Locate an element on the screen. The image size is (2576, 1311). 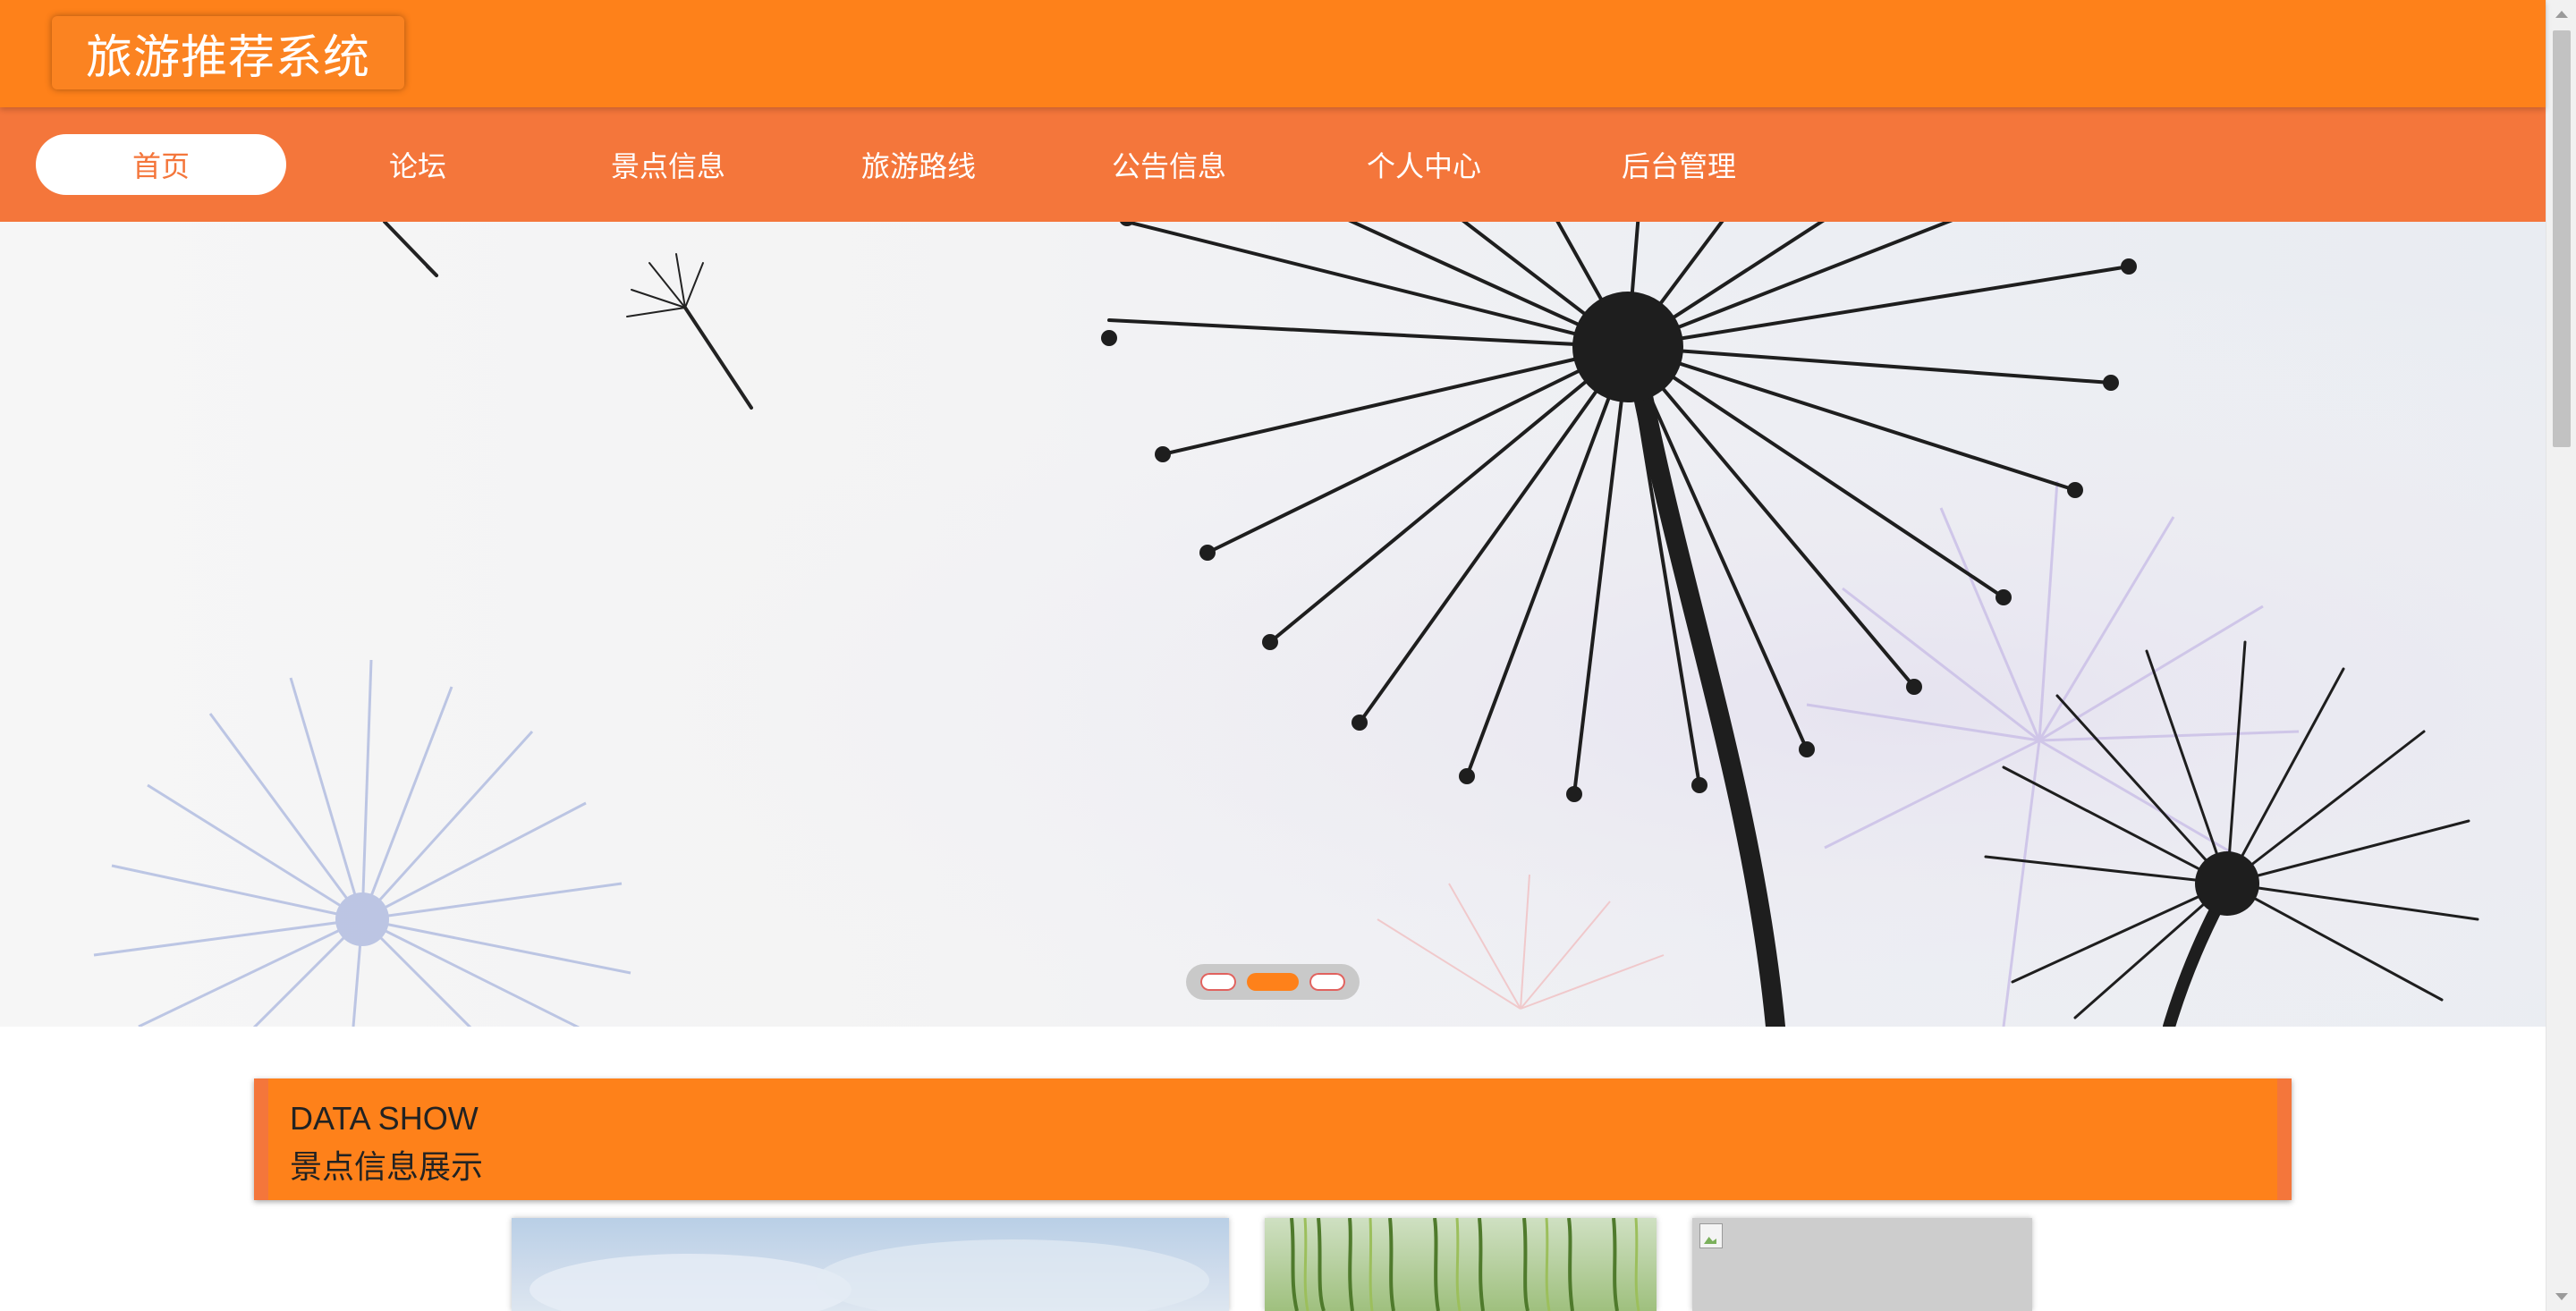
section-title-en: DATA SHOW is located at coordinates (384, 1118).